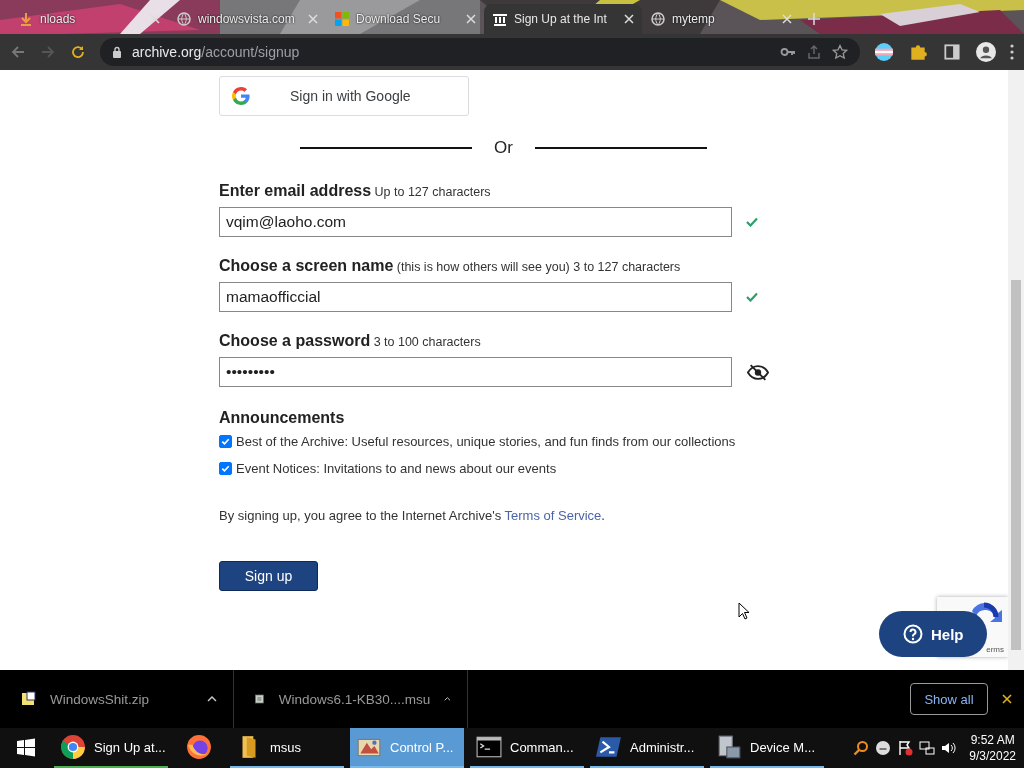 The height and width of the screenshot is (768, 1024). Describe the element at coordinates (199, 747) in the screenshot. I see `fox-globe-icon` at that location.